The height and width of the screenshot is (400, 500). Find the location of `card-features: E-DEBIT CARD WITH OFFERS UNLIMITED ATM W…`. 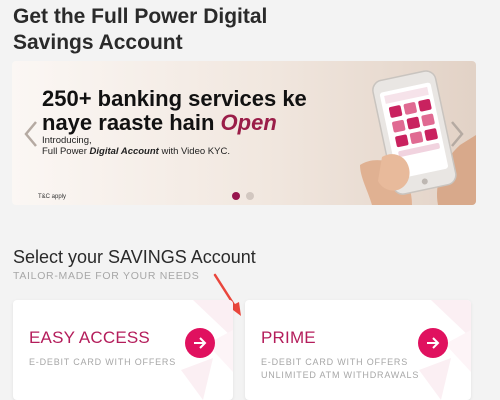

card-features: E-DEBIT CARD WITH OFFERS UNLIMITED ATM W… is located at coordinates (340, 369).